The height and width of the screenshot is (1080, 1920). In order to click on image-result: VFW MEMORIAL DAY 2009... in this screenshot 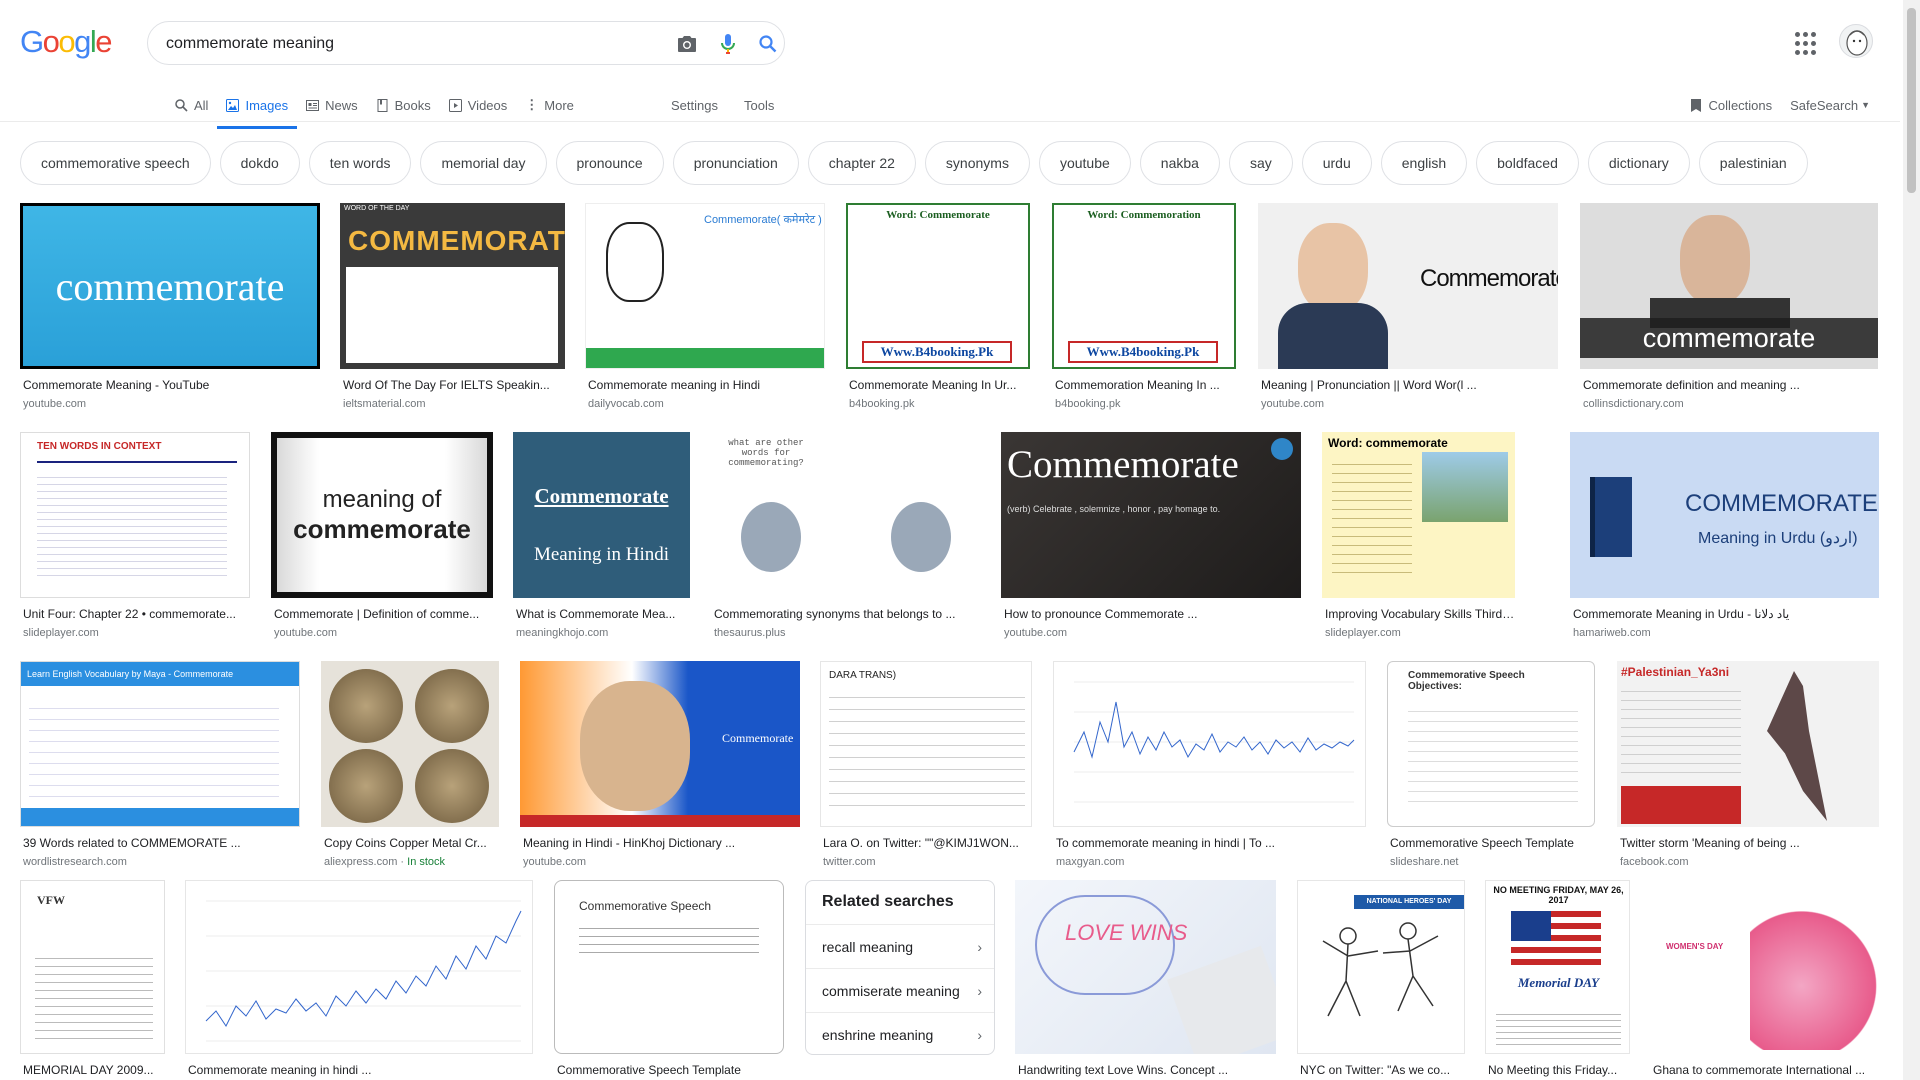, I will do `click(92, 980)`.